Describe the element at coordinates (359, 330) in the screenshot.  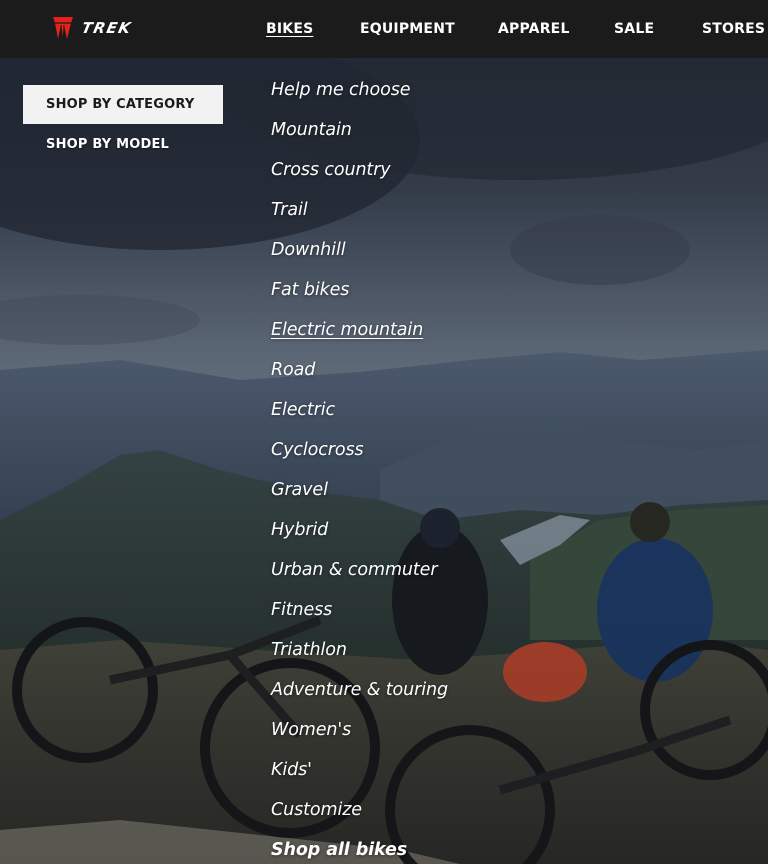
I see `category-electric-mountain: Electric mountain` at that location.